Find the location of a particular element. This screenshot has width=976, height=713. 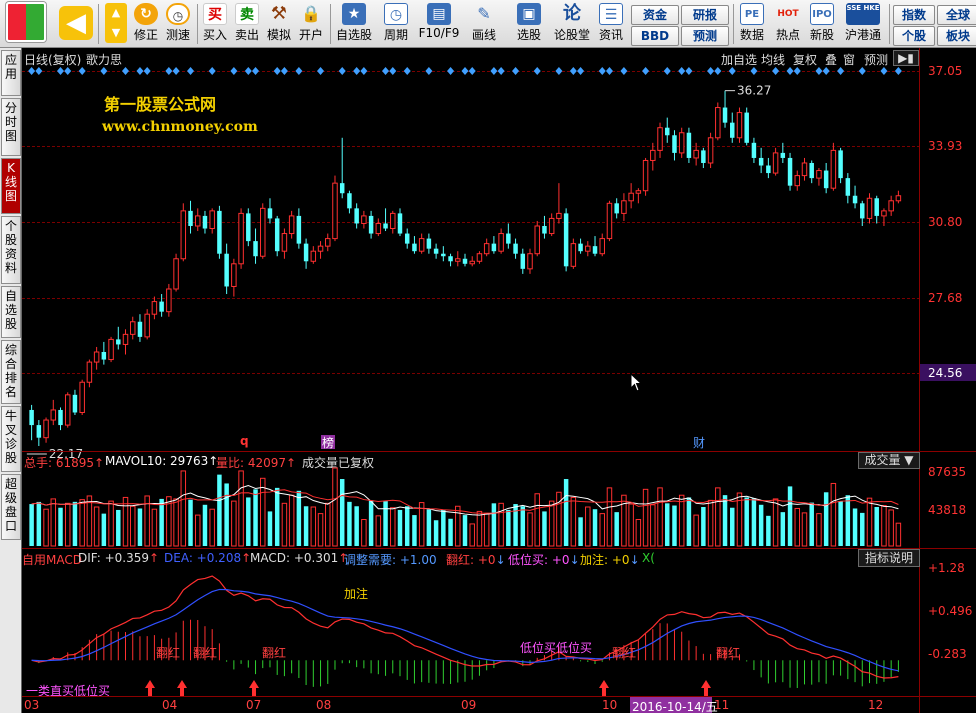

pin-arrow-icon: ▶▮ is located at coordinates (906, 58).